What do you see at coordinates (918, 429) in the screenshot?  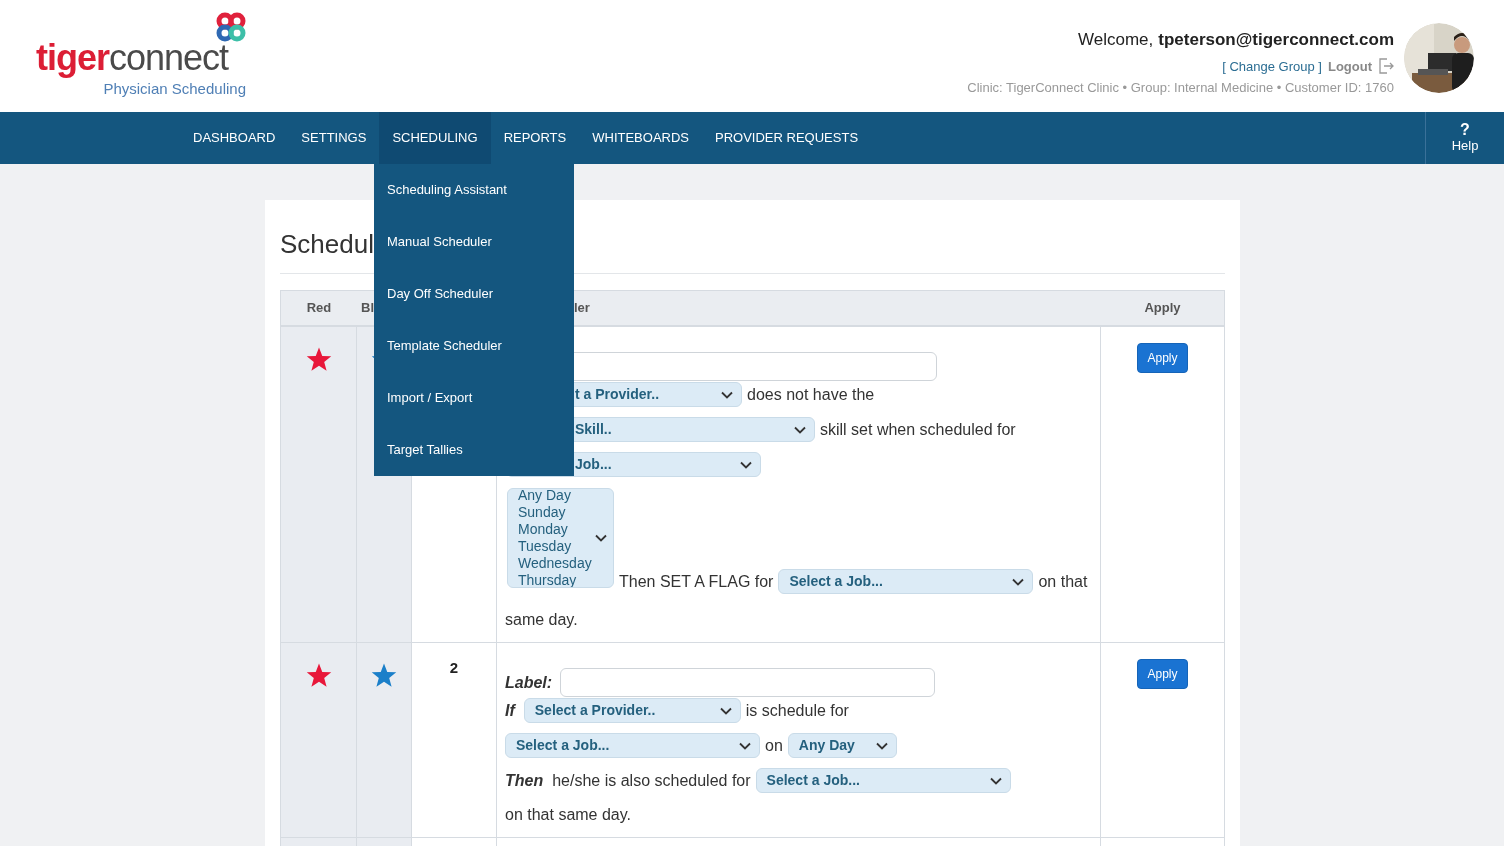 I see `rule-text: skill set when scheduled for` at bounding box center [918, 429].